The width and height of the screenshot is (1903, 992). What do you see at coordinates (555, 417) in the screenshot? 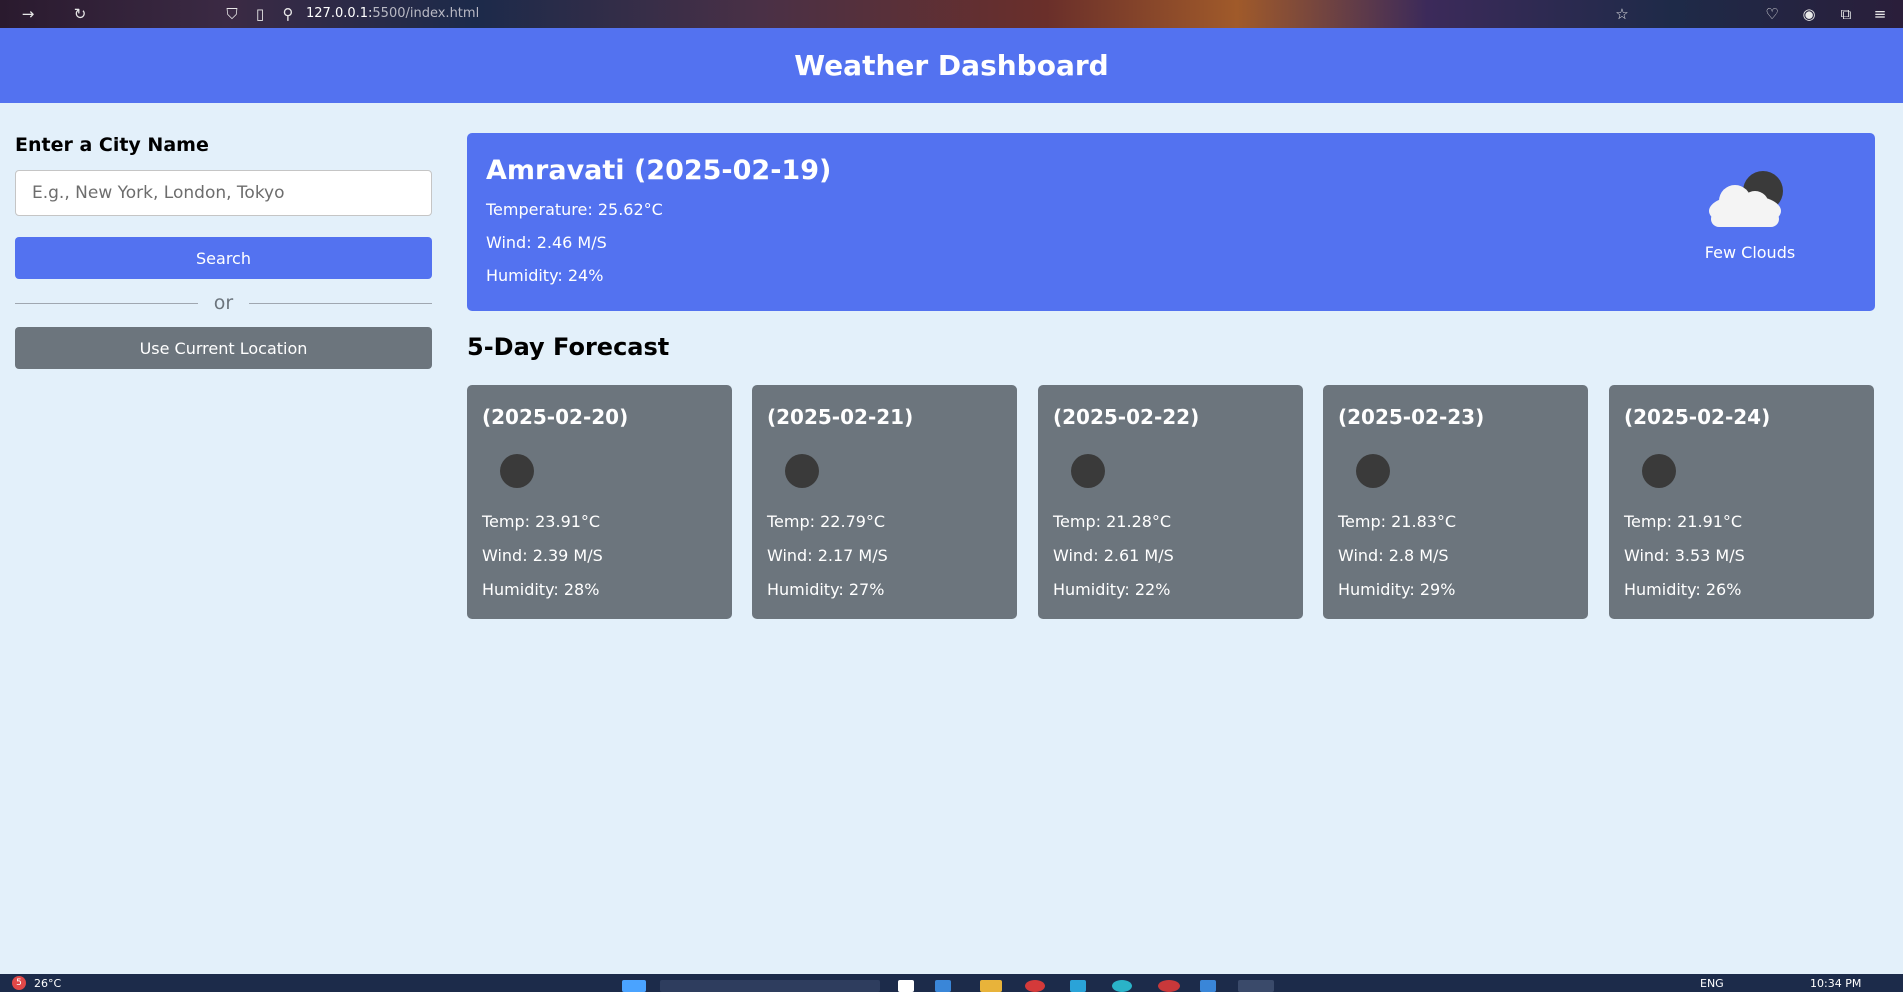
I see `forecast-date: (2025-02-20)` at bounding box center [555, 417].